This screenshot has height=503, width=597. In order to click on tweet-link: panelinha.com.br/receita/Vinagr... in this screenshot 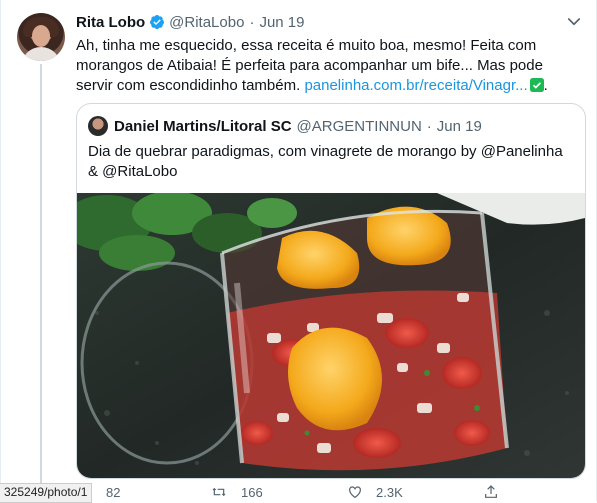, I will do `click(415, 85)`.